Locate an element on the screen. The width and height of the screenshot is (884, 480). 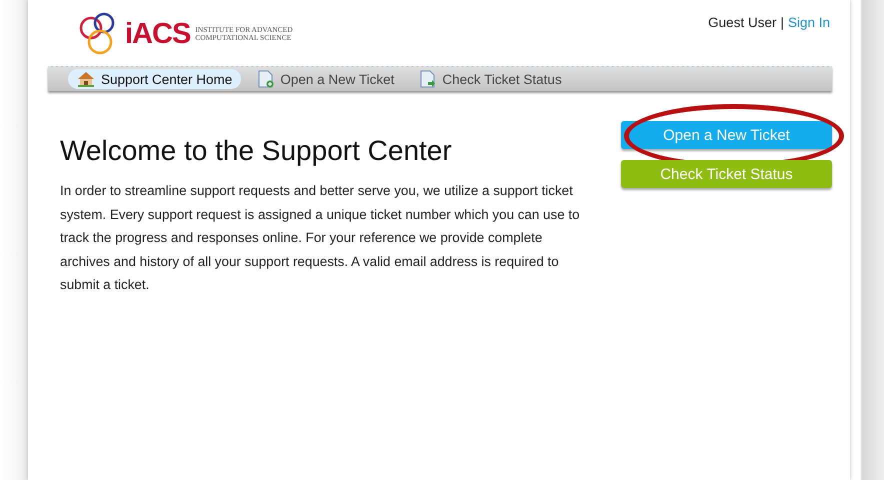
nav-tab: Check Ticket Status is located at coordinates (491, 79).